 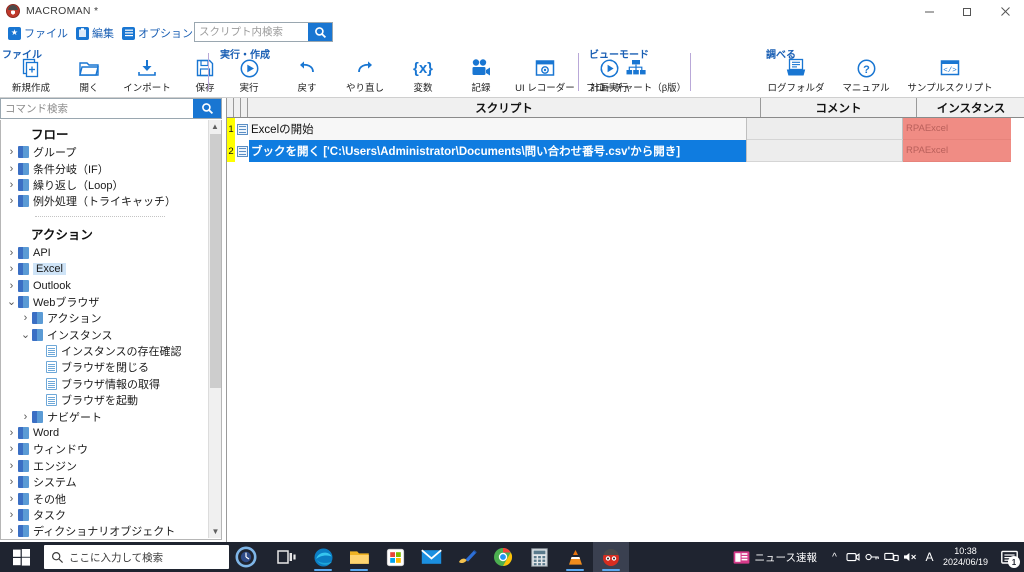 I want to click on file-explorer-icon, so click(x=359, y=557).